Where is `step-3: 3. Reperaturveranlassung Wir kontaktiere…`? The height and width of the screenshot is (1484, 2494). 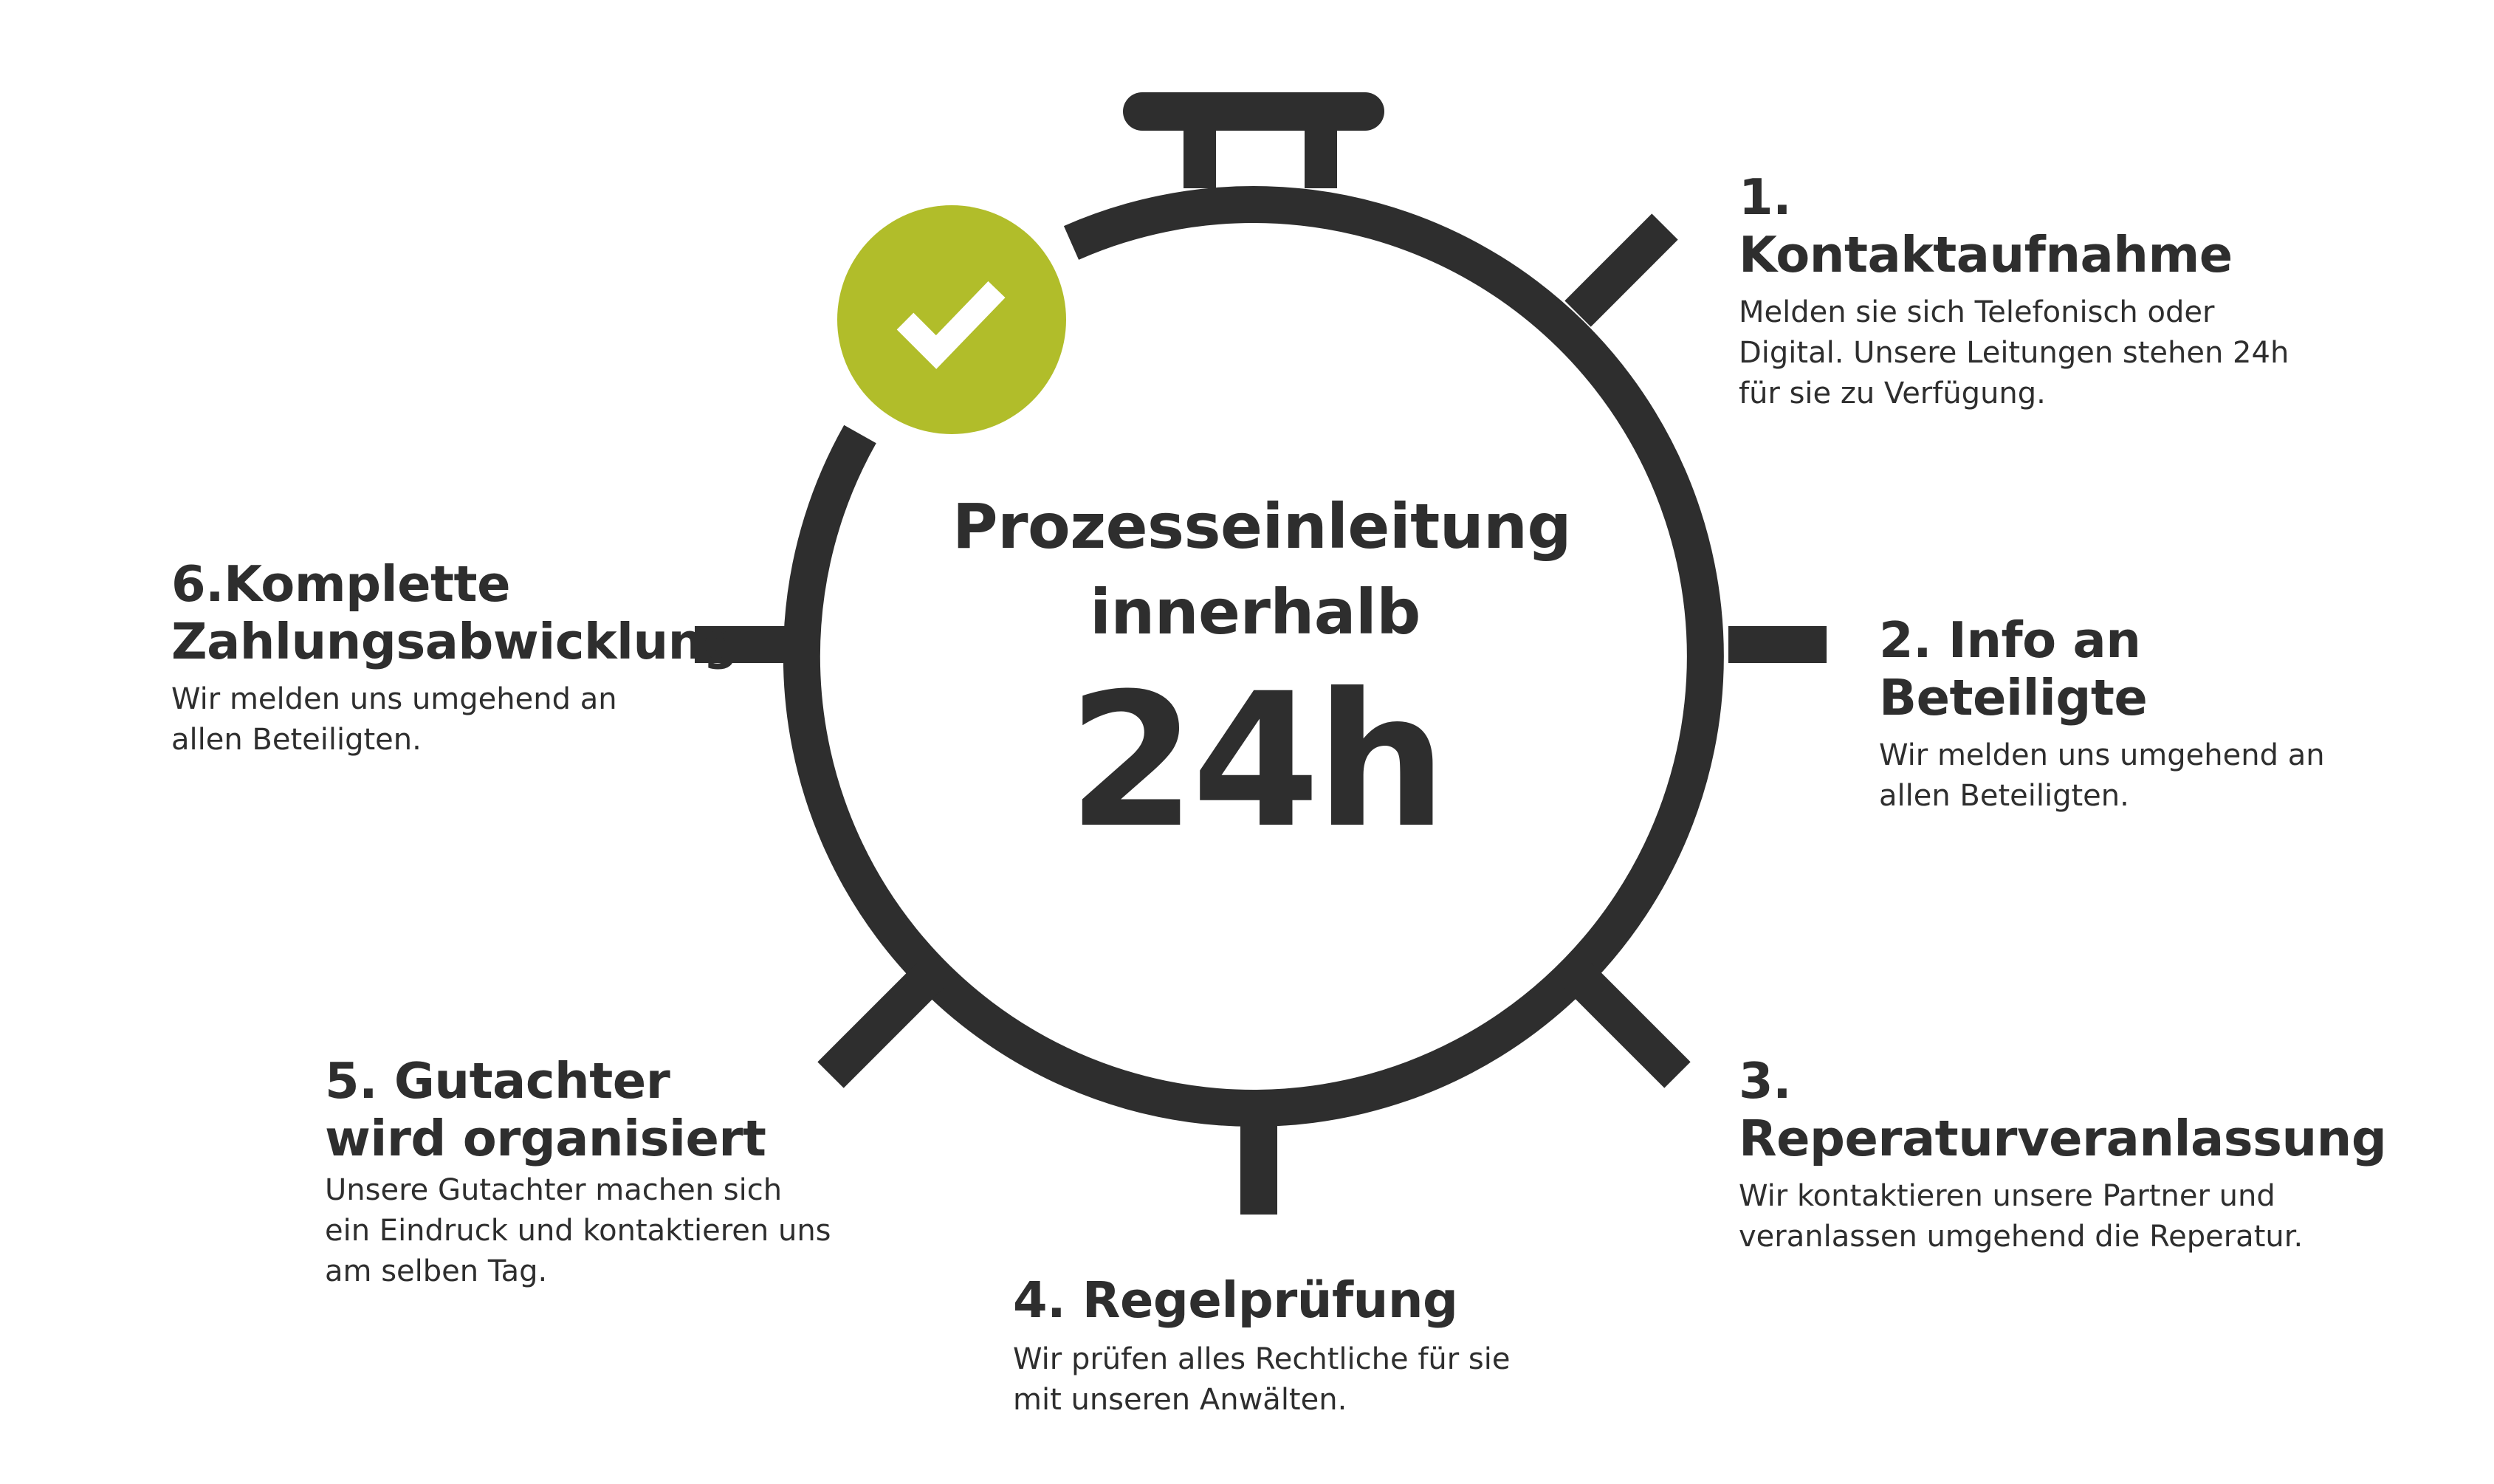 step-3: 3. Reperaturveranlassung Wir kontaktiere… is located at coordinates (2071, 1154).